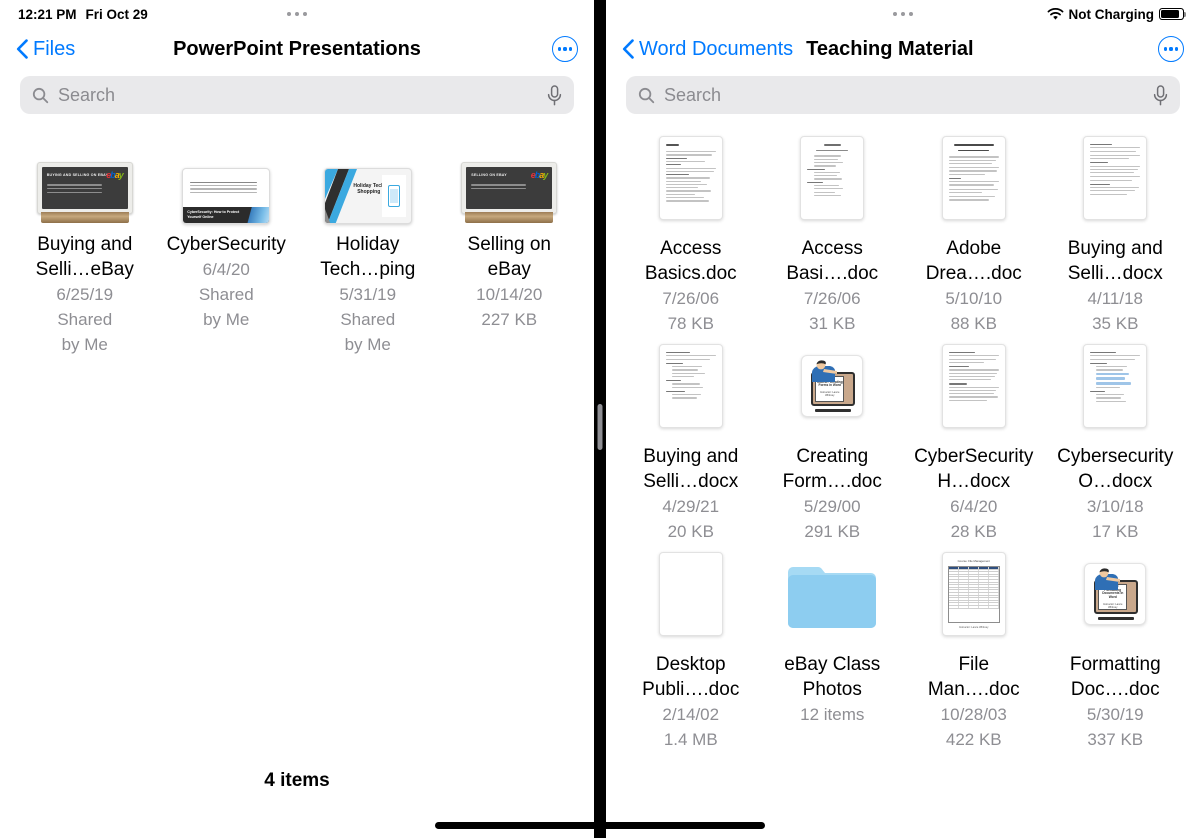 This screenshot has width=1200, height=838. Describe the element at coordinates (833, 232) in the screenshot. I see `file-item: Access Basi….doc 7/26/06 31 KB` at that location.